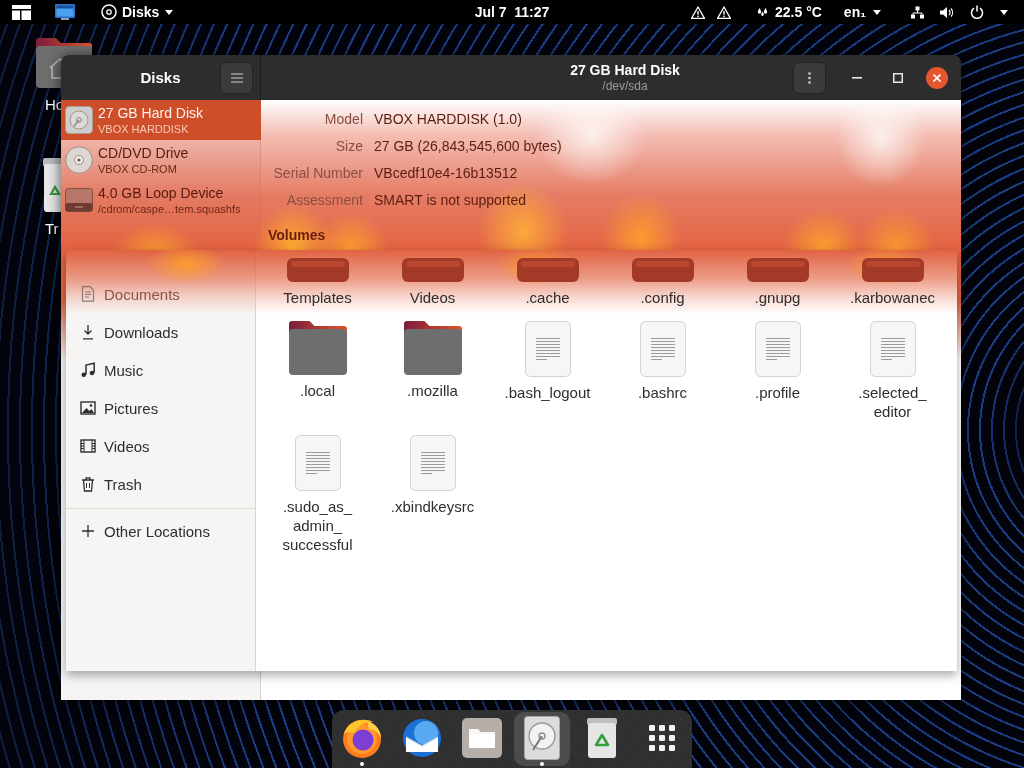  What do you see at coordinates (362, 738) in the screenshot?
I see `flame-globe-icon` at bounding box center [362, 738].